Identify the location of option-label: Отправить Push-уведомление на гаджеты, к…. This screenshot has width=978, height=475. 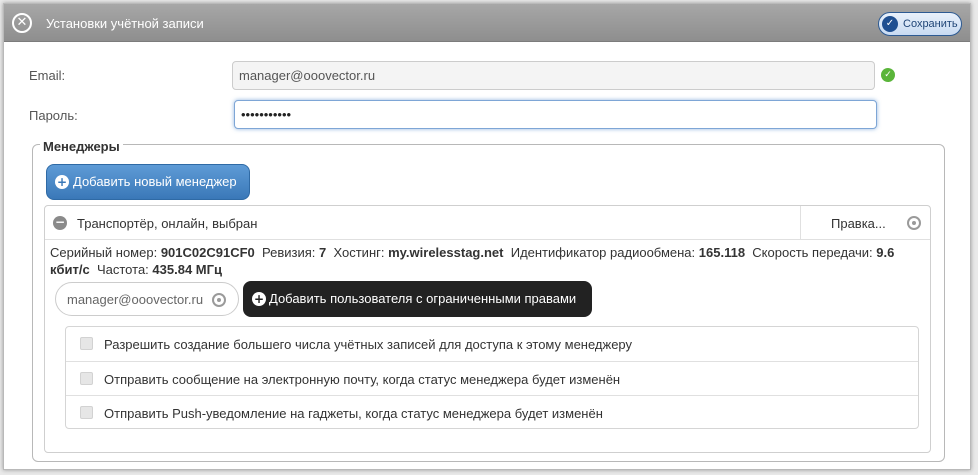
(353, 413).